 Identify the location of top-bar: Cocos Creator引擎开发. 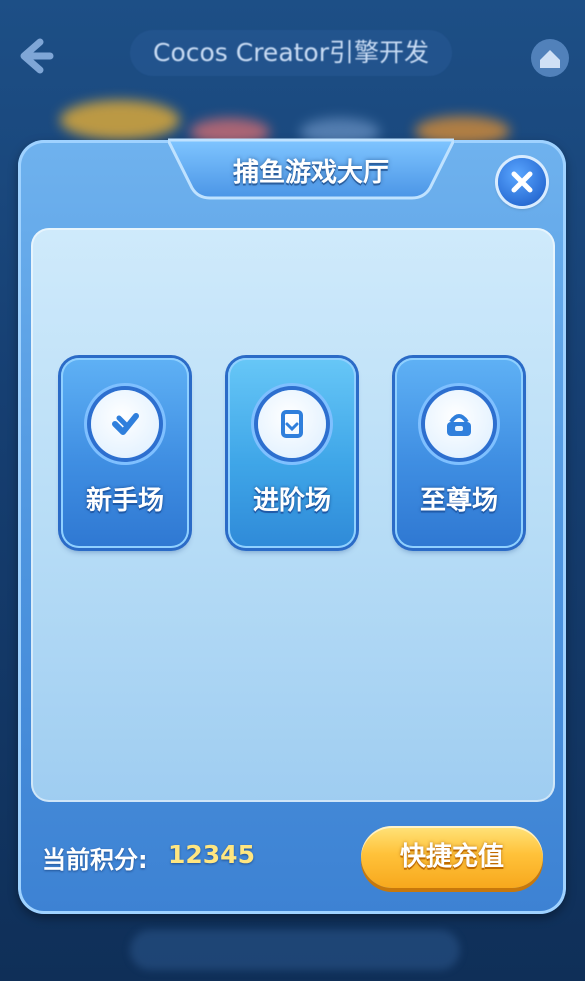
(292, 55).